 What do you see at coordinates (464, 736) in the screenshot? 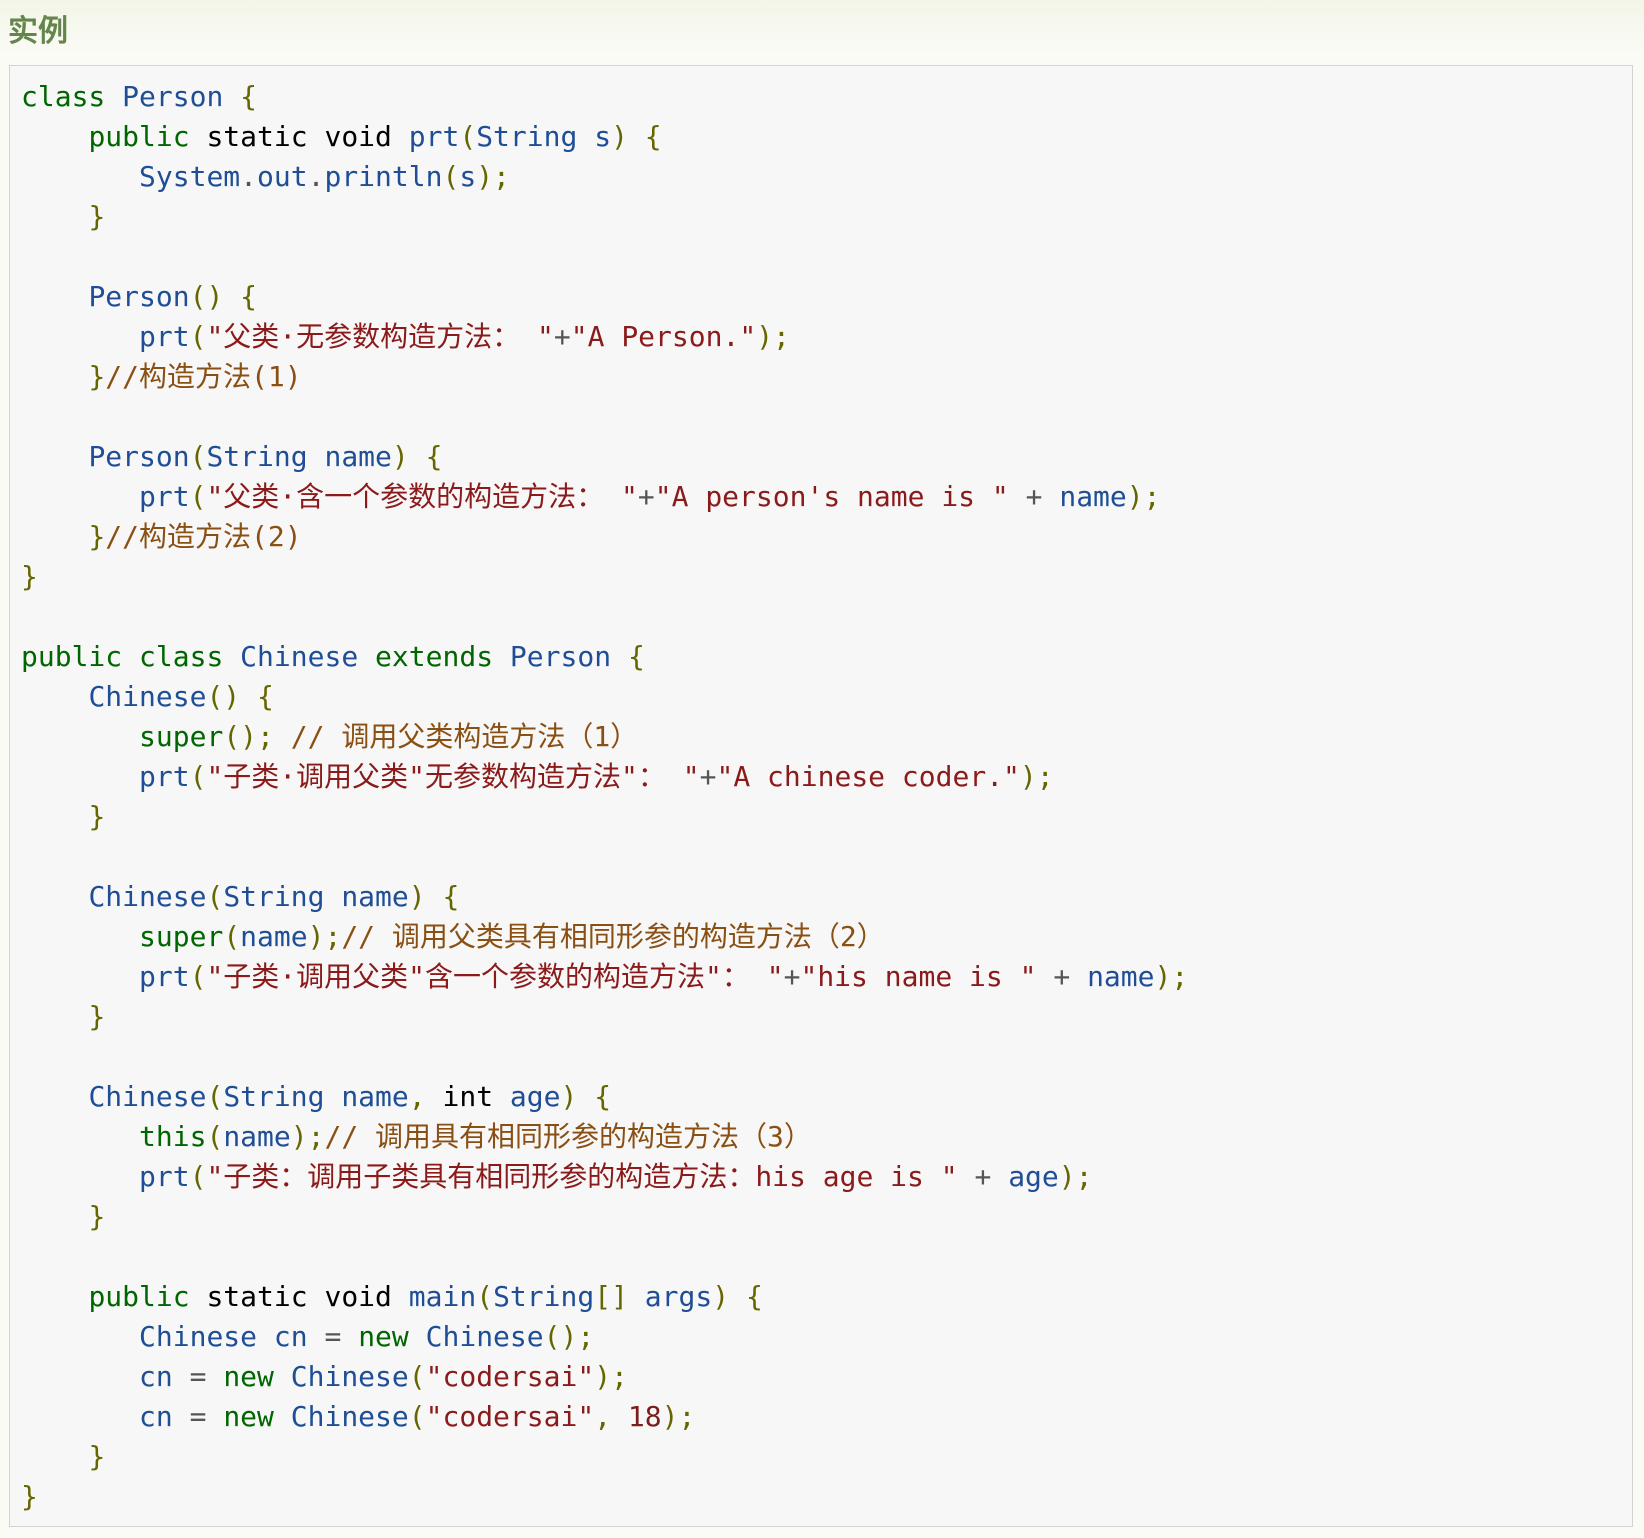
I see `code-comment: // 调用父类构造方法（1）` at bounding box center [464, 736].